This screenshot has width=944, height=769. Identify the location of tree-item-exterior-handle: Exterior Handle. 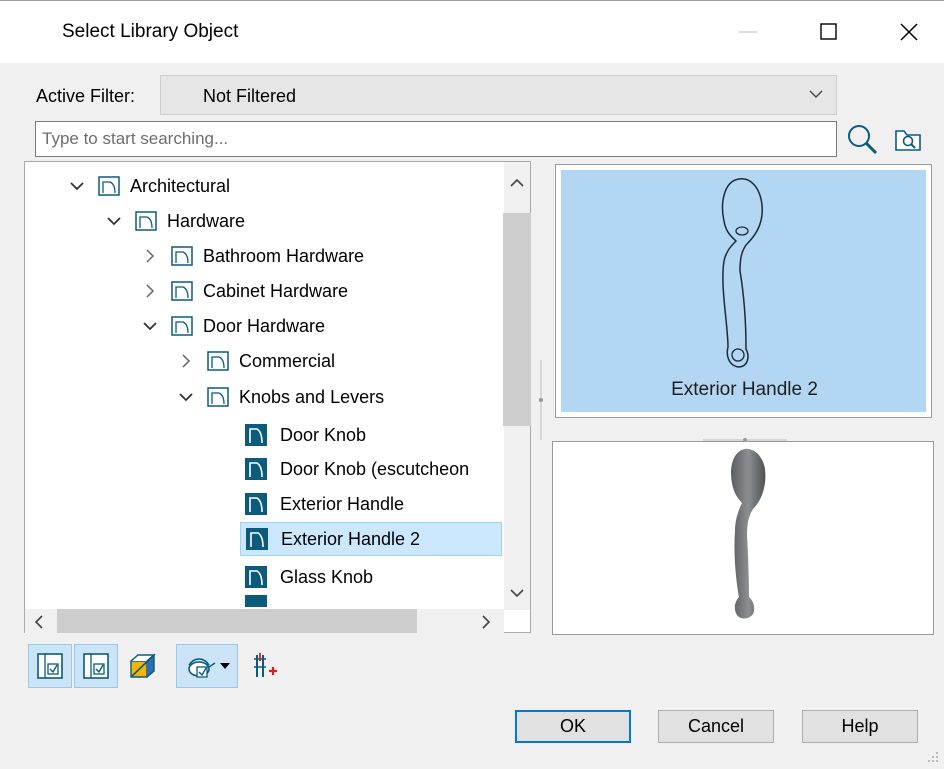
(324, 504).